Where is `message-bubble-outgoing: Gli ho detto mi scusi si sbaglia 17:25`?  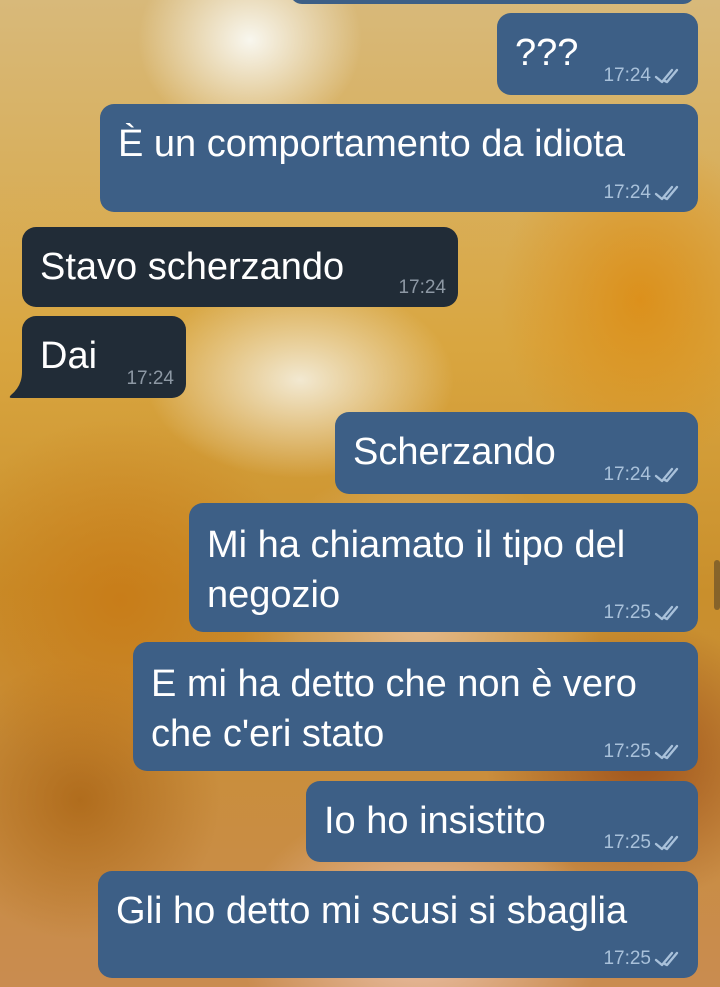 message-bubble-outgoing: Gli ho detto mi scusi si sbaglia 17:25 is located at coordinates (398, 924).